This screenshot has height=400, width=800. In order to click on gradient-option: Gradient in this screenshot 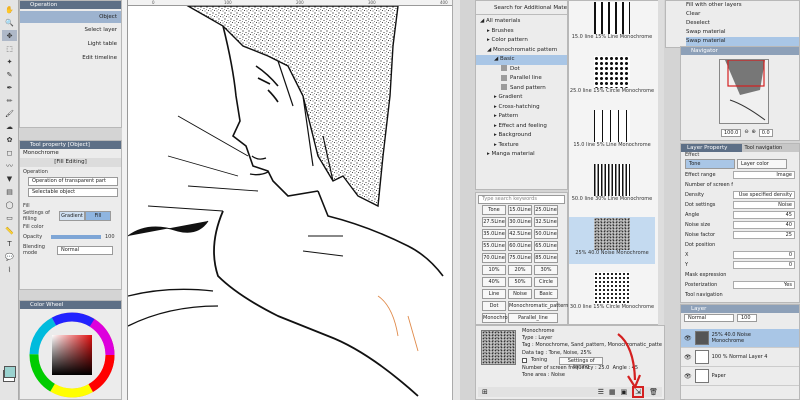, I will do `click(72, 216)`.